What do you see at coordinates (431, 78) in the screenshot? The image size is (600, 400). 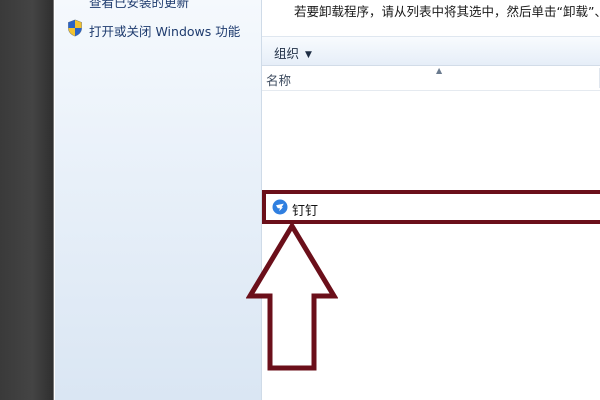 I see `column-header-row: ▲ 名称` at bounding box center [431, 78].